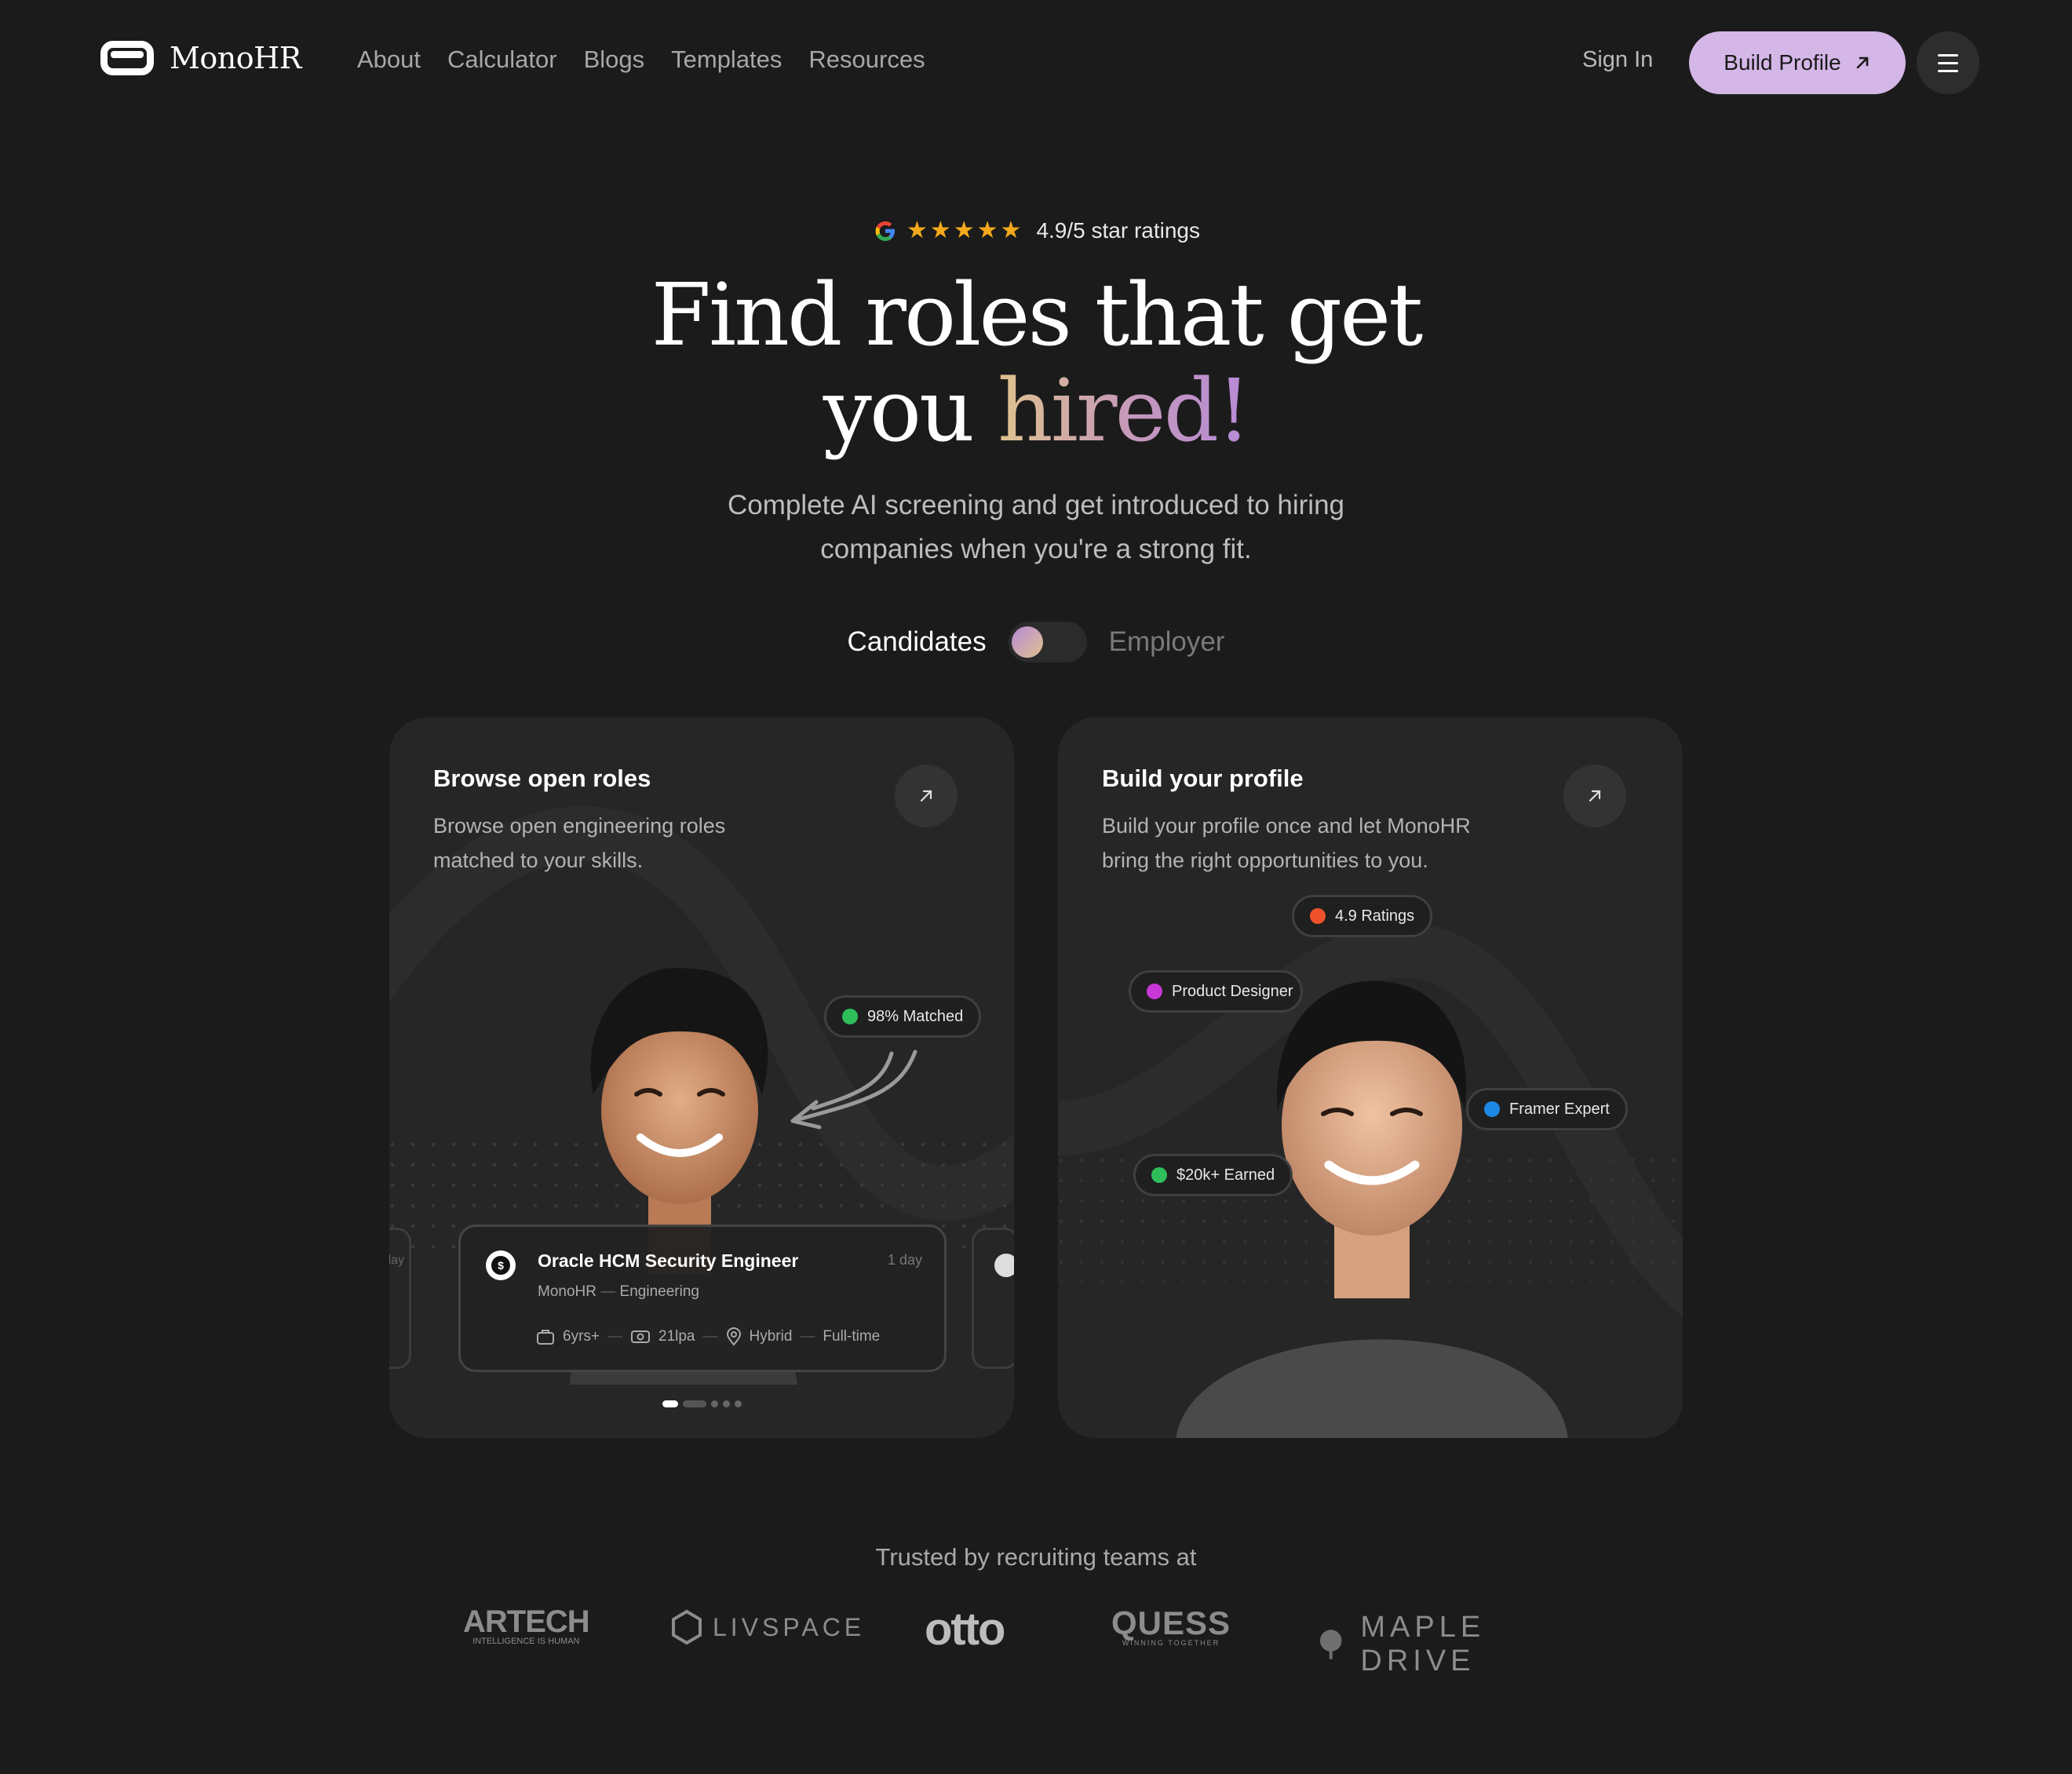 This screenshot has height=1774, width=2072. What do you see at coordinates (866, 60) in the screenshot?
I see `nav-link-resources: Resources` at bounding box center [866, 60].